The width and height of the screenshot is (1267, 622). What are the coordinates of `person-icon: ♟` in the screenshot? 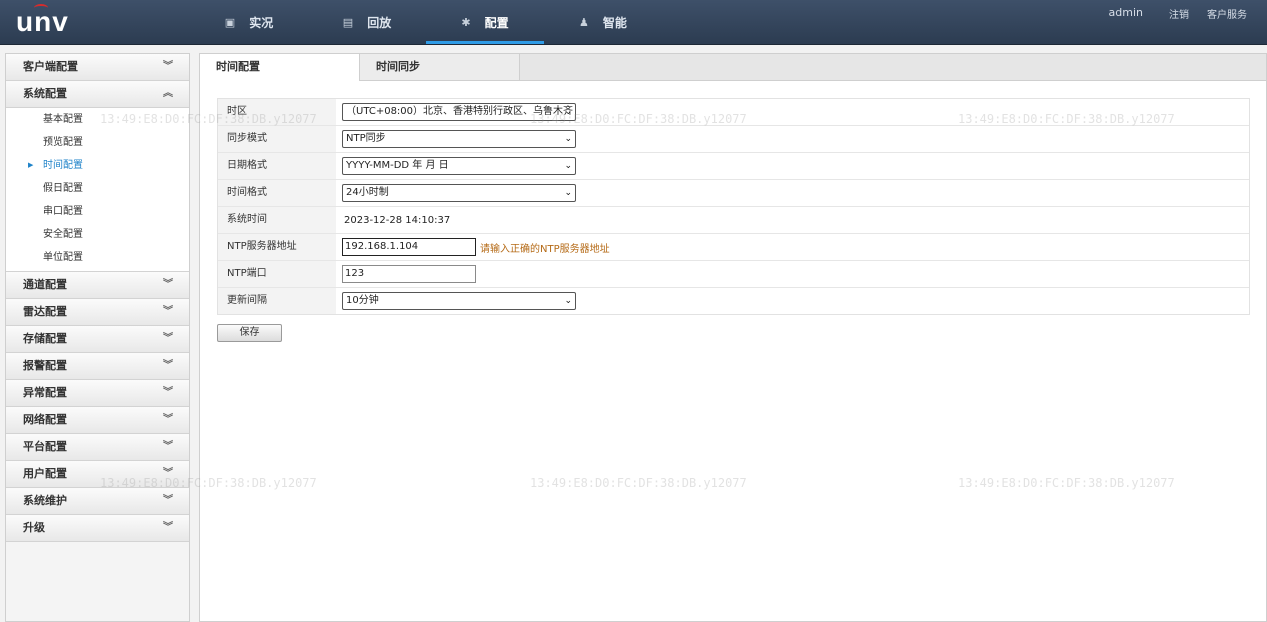 It's located at (584, 22).